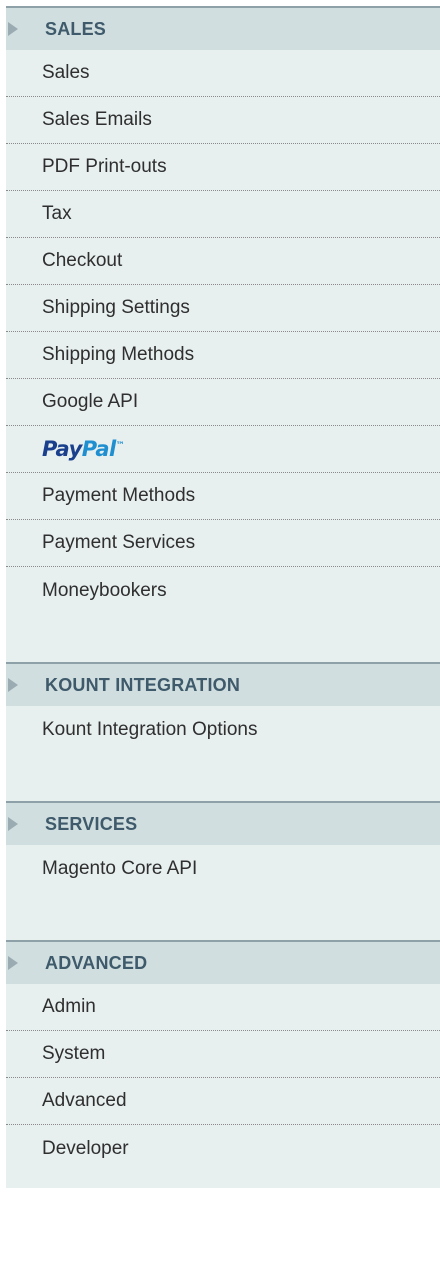 This screenshot has height=1265, width=440. I want to click on sidebar-item-label: Tax, so click(57, 213).